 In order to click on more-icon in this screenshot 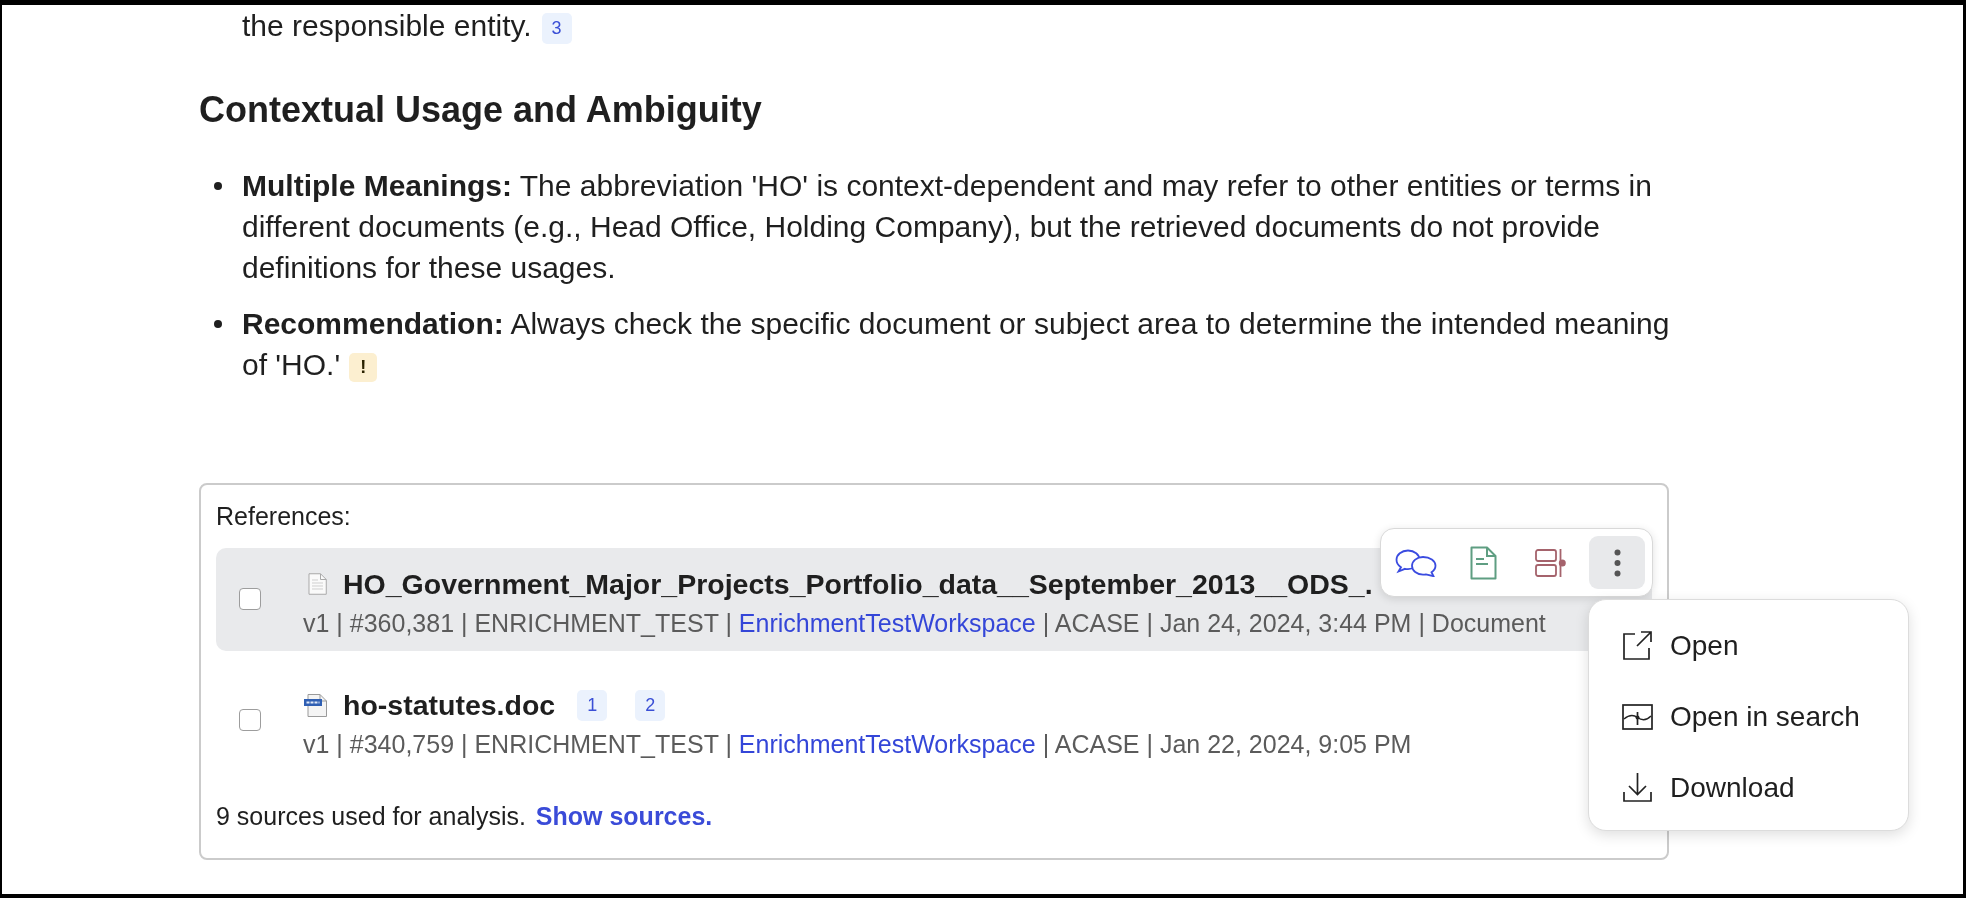, I will do `click(1617, 562)`.